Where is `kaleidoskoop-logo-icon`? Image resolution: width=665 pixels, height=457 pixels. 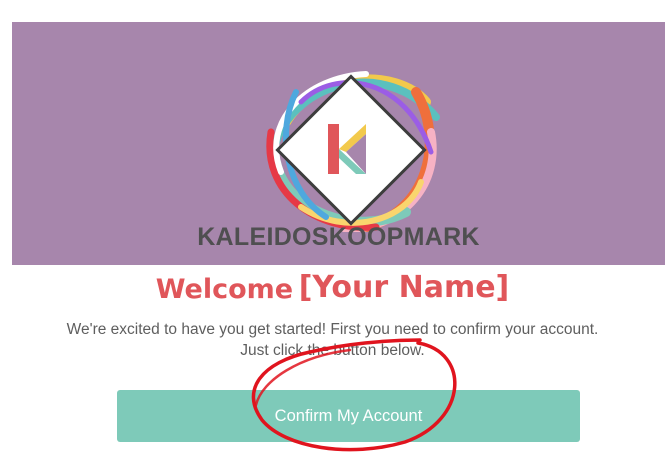
kaleidoskoop-logo-icon is located at coordinates (351, 147).